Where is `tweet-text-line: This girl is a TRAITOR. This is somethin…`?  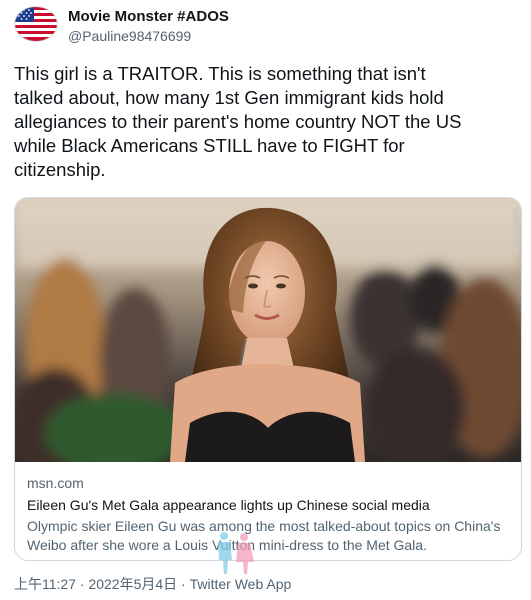 tweet-text-line: This girl is a TRAITOR. This is somethin… is located at coordinates (220, 73).